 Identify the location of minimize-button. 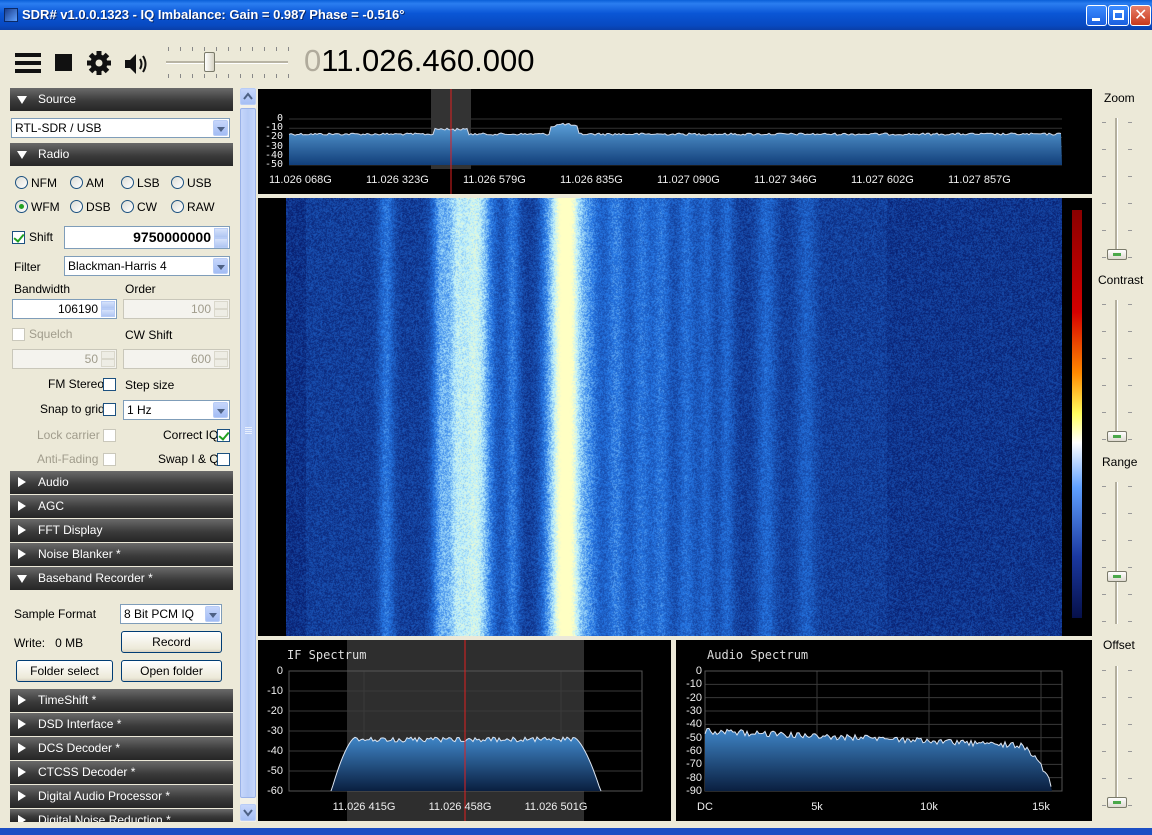
(1096, 15).